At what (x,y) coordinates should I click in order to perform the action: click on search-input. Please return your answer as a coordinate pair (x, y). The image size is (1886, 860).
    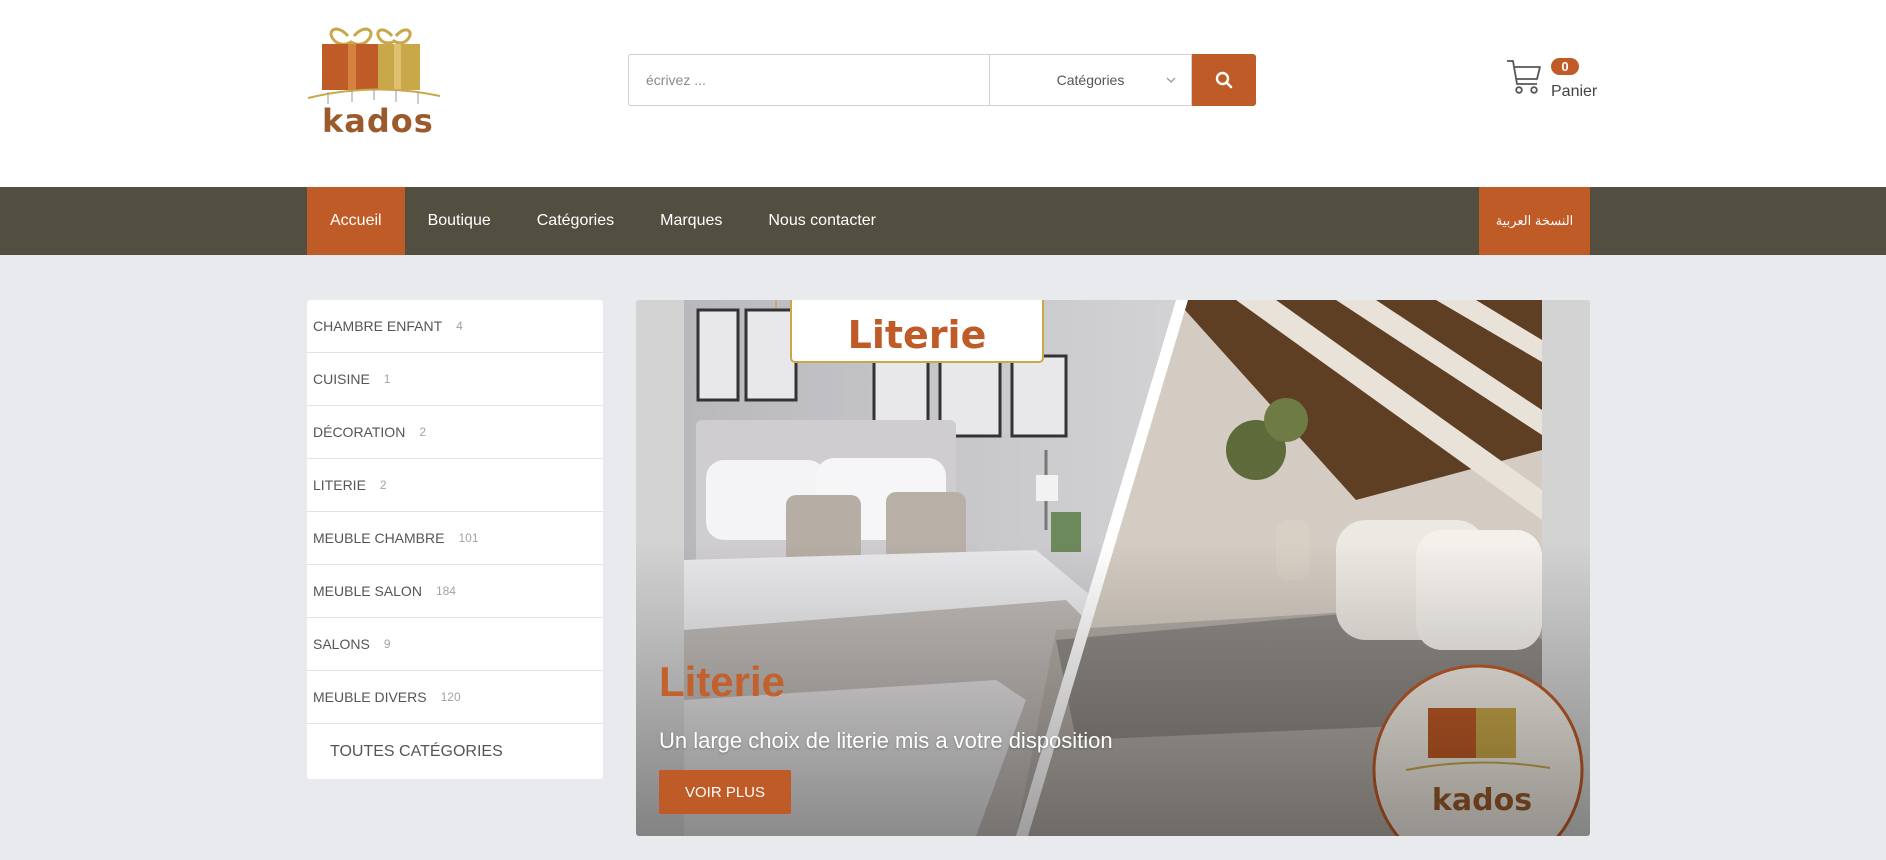
    Looking at the image, I should click on (808, 80).